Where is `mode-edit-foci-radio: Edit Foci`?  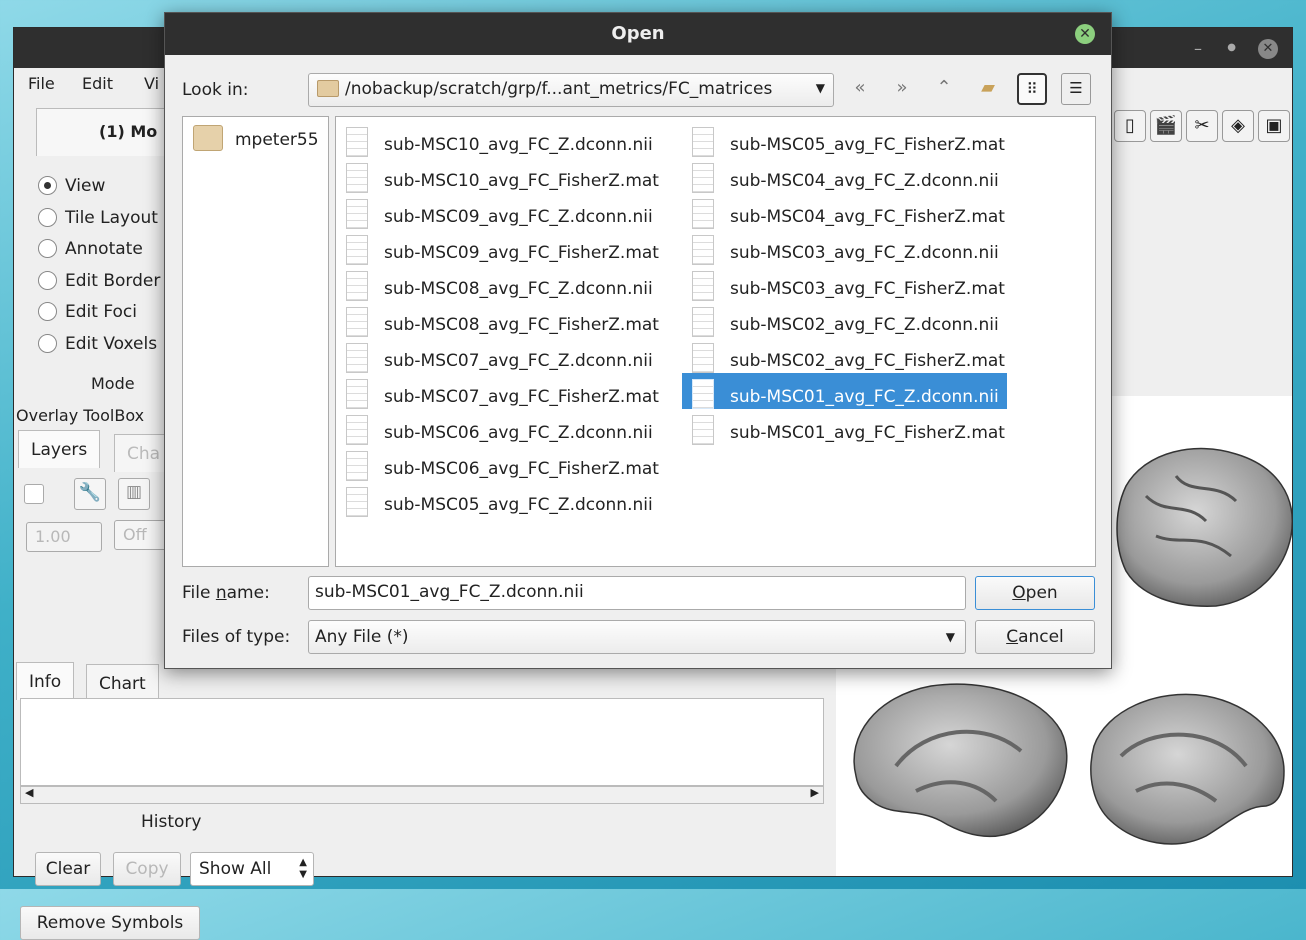
mode-edit-foci-radio: Edit Foci is located at coordinates (87, 314).